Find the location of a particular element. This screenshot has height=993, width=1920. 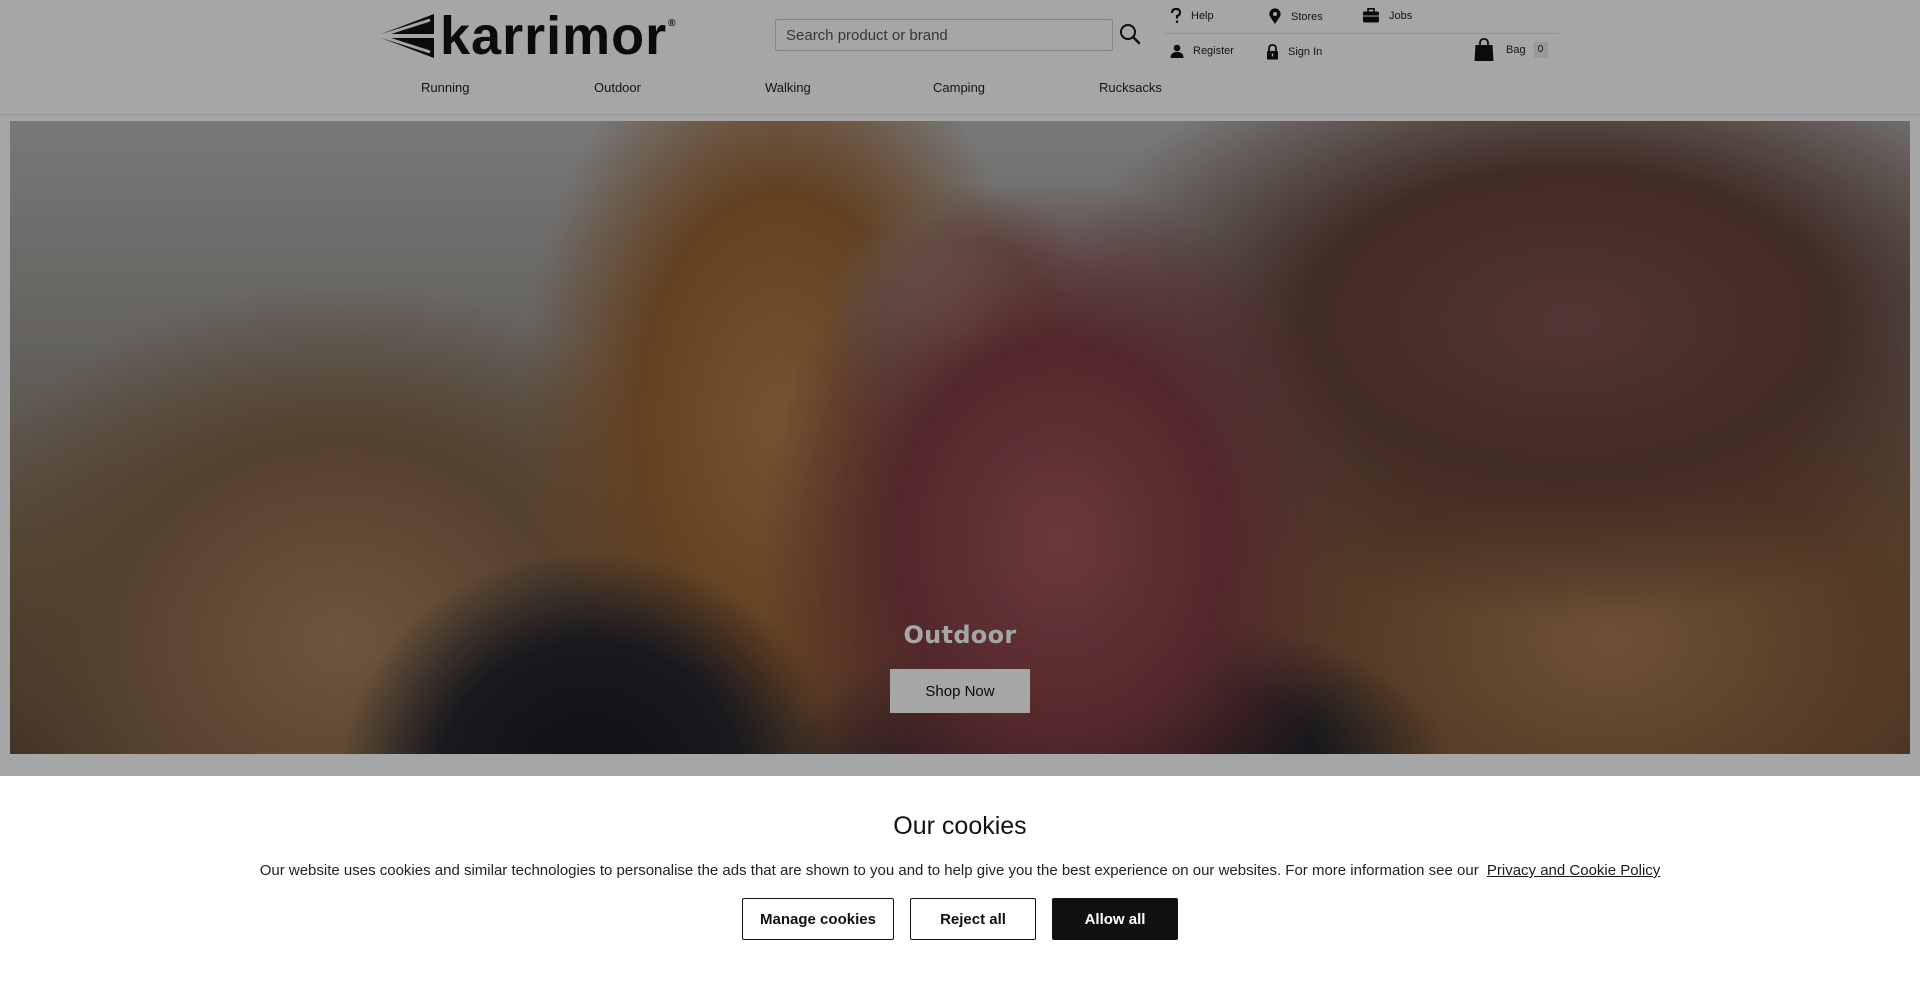

allow-all-button: Allow all is located at coordinates (1115, 919).